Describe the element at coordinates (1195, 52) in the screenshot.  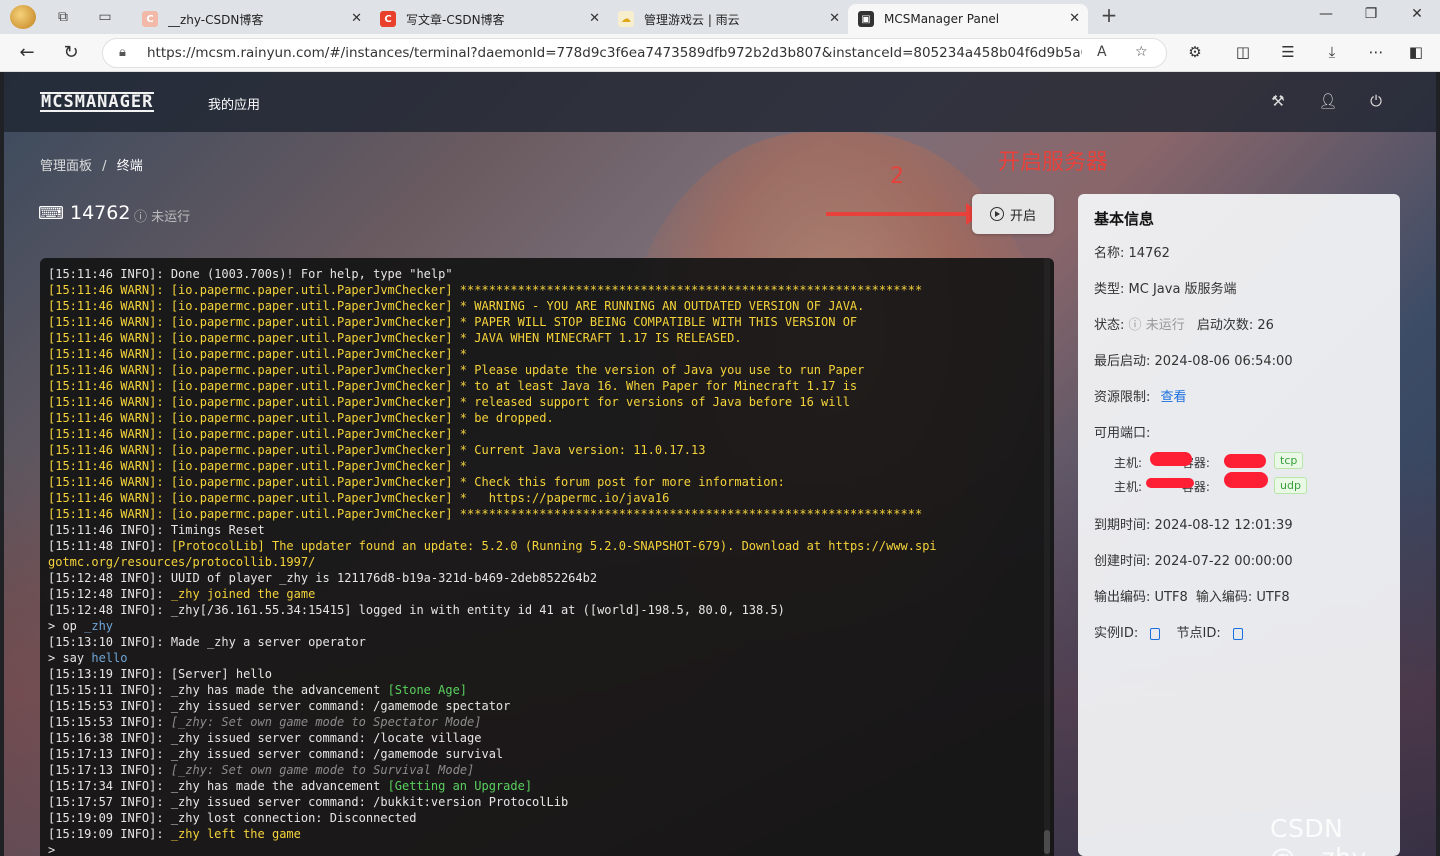
I see `extensions-icon: ⚙` at that location.